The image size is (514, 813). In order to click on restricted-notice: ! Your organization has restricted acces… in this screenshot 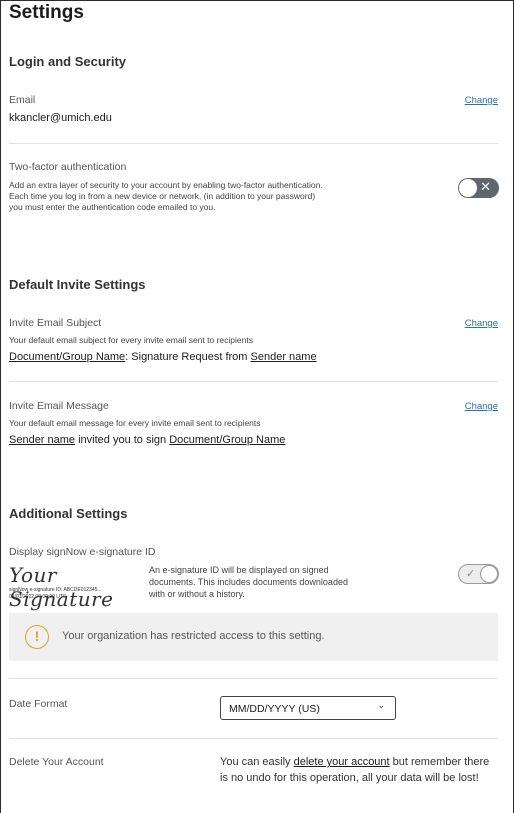, I will do `click(253, 637)`.